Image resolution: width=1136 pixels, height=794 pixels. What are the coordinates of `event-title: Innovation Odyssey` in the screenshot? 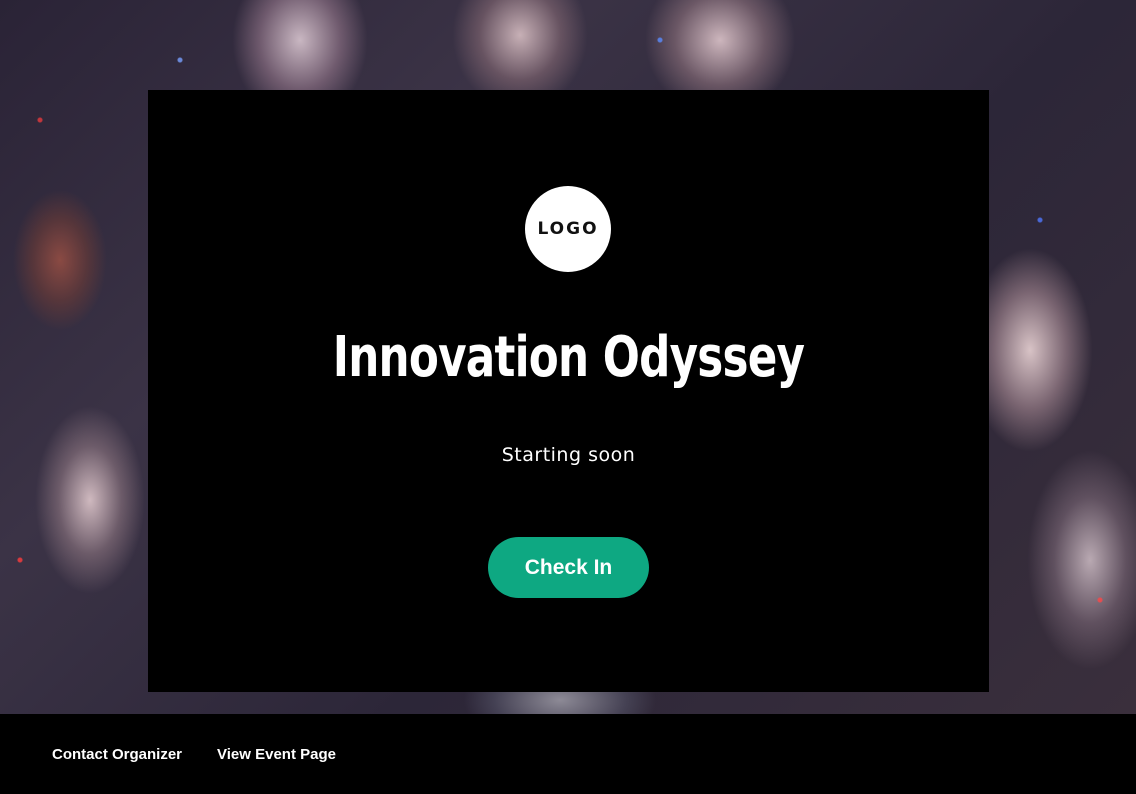 It's located at (568, 357).